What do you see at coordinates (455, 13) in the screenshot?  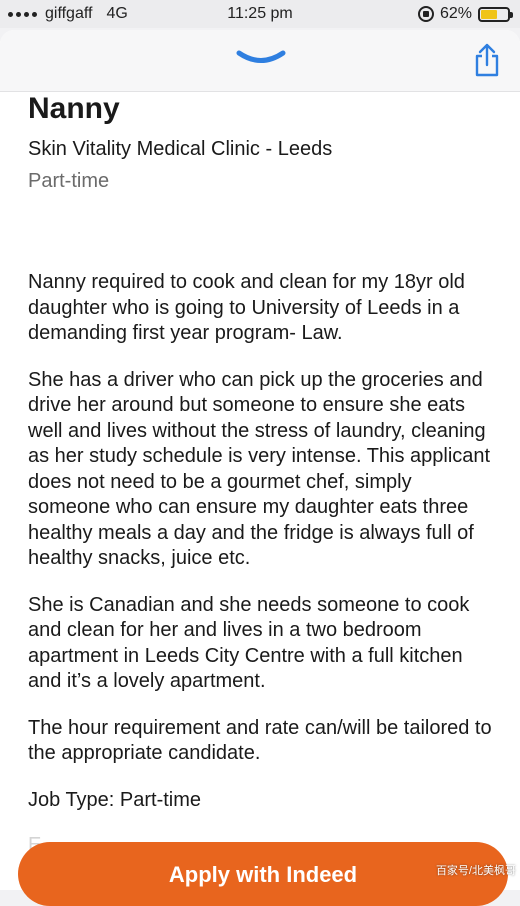 I see `battery-percent: 62%` at bounding box center [455, 13].